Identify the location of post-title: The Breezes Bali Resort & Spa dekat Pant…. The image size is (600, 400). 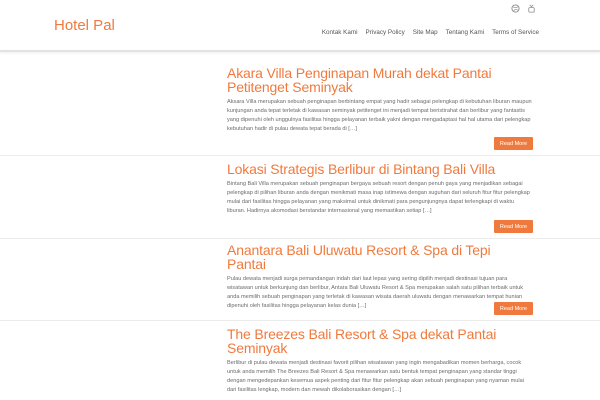
(380, 341).